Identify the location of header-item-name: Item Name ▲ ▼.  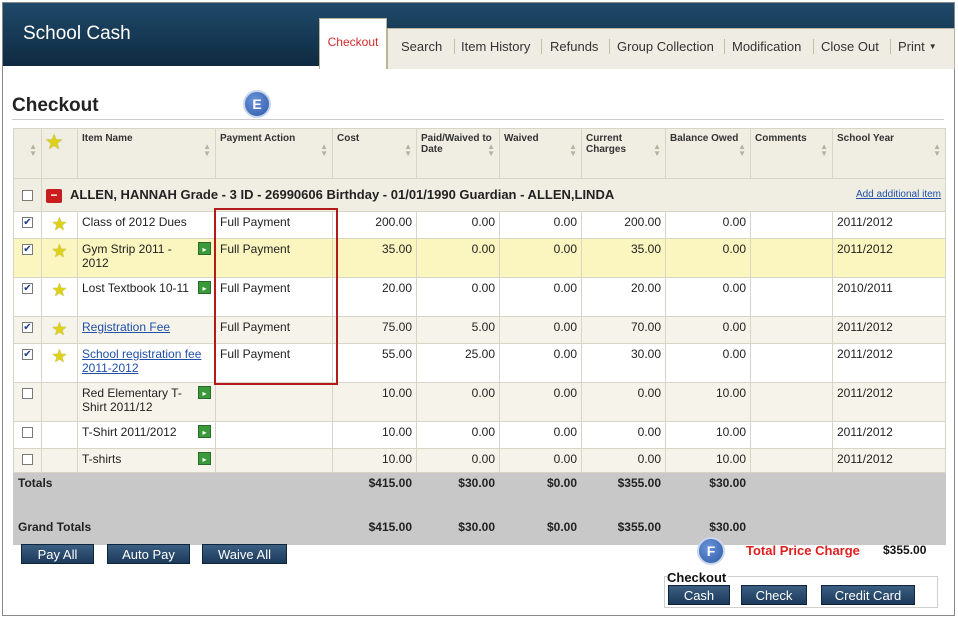
(146, 153).